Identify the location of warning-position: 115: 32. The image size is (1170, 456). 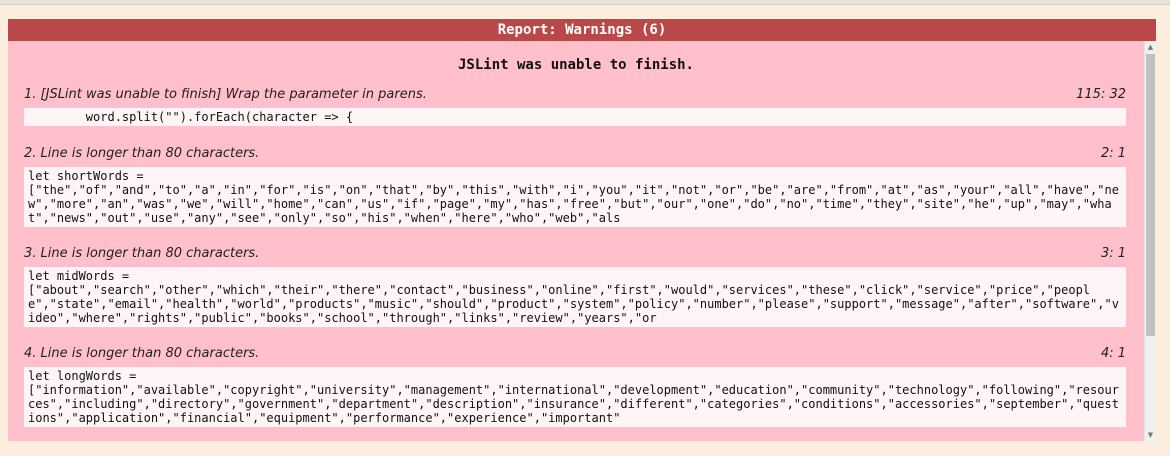
(1101, 94).